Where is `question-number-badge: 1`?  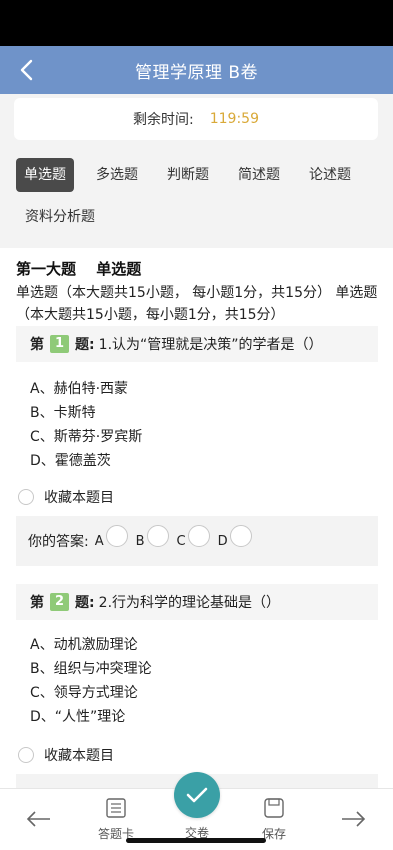
question-number-badge: 1 is located at coordinates (60, 344).